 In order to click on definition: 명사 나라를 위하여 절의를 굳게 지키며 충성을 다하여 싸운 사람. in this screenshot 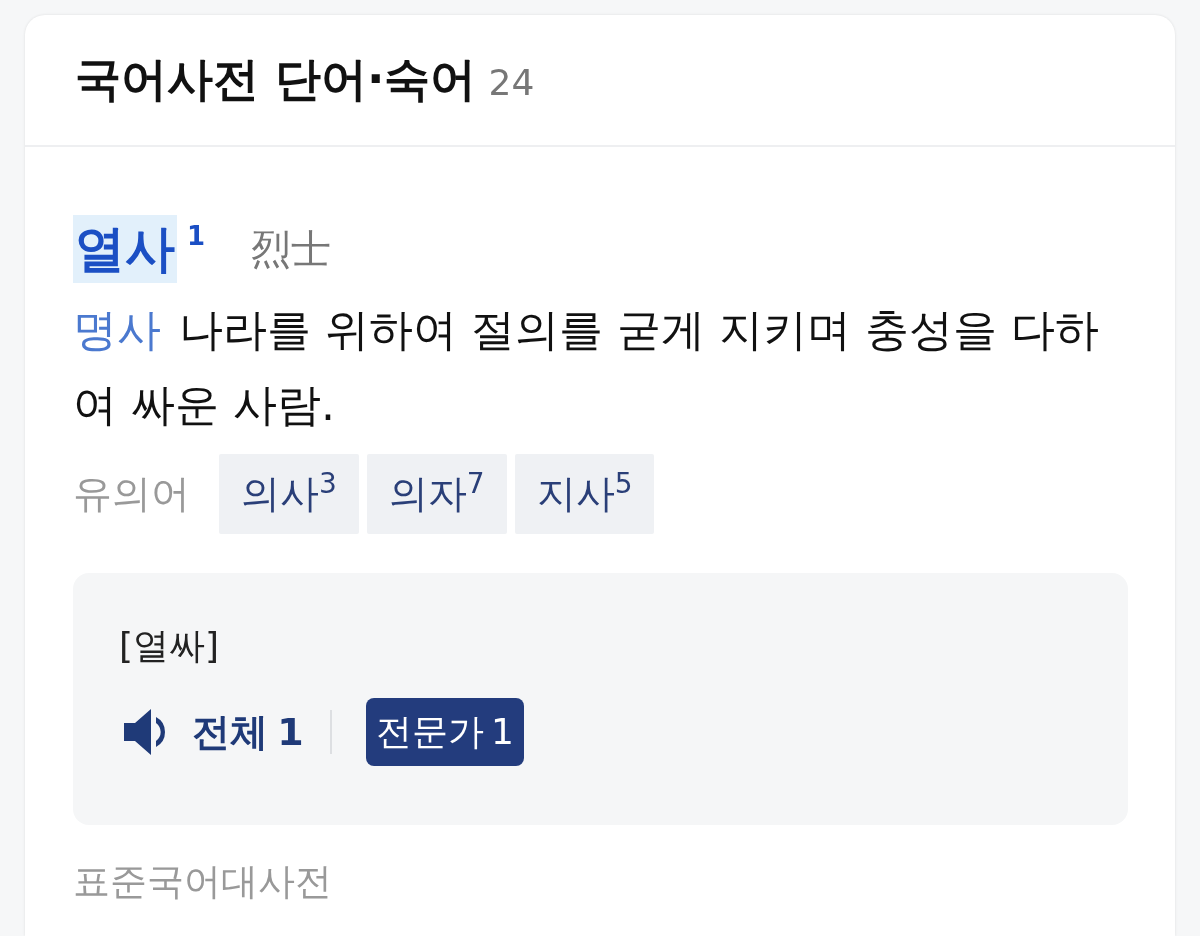, I will do `click(586, 367)`.